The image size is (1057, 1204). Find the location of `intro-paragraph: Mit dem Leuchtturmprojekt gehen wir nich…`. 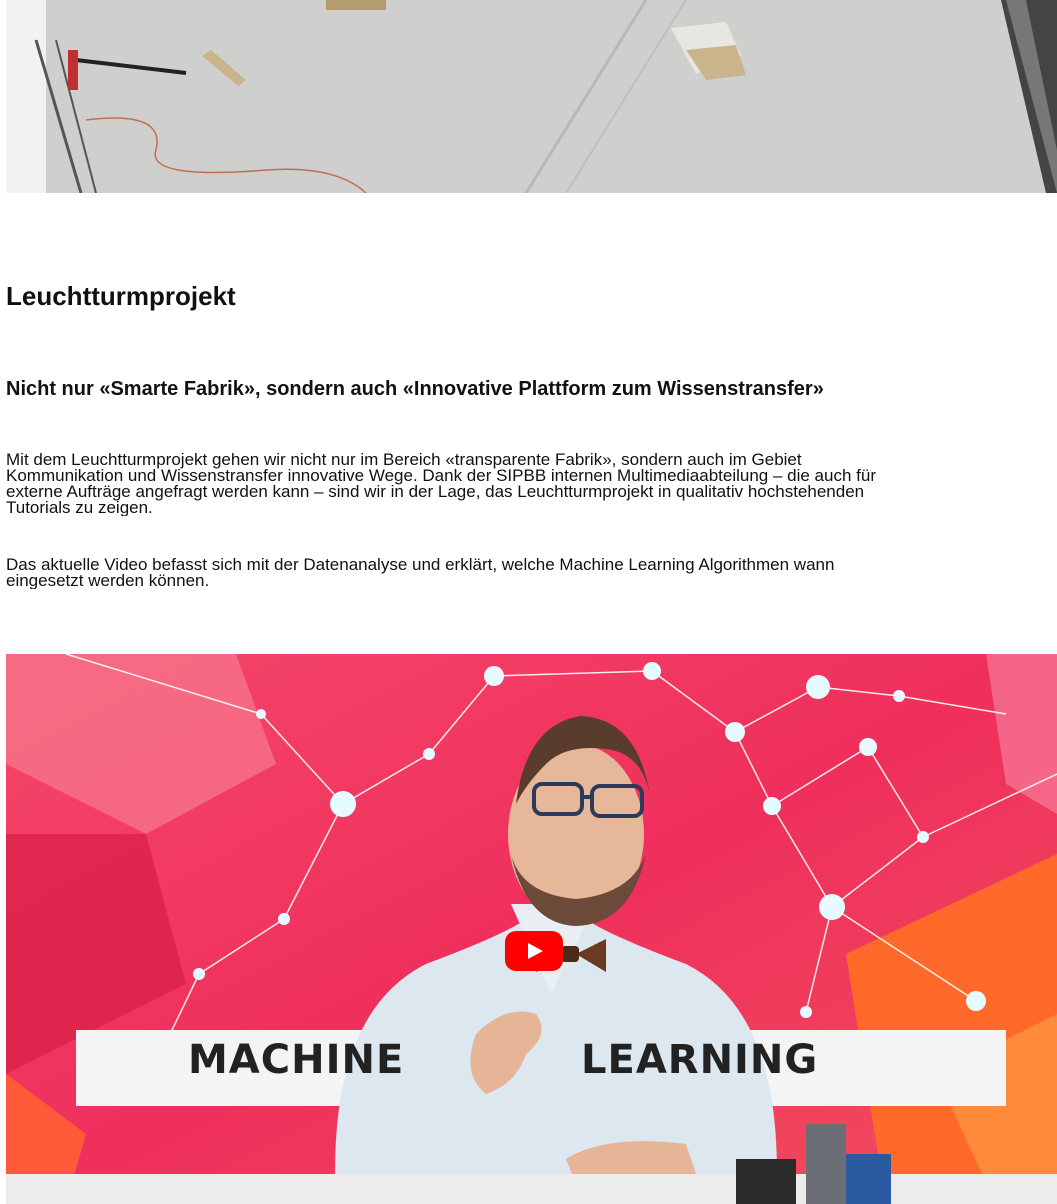

intro-paragraph: Mit dem Leuchtturmprojekt gehen wir nich… is located at coordinates (531, 484).